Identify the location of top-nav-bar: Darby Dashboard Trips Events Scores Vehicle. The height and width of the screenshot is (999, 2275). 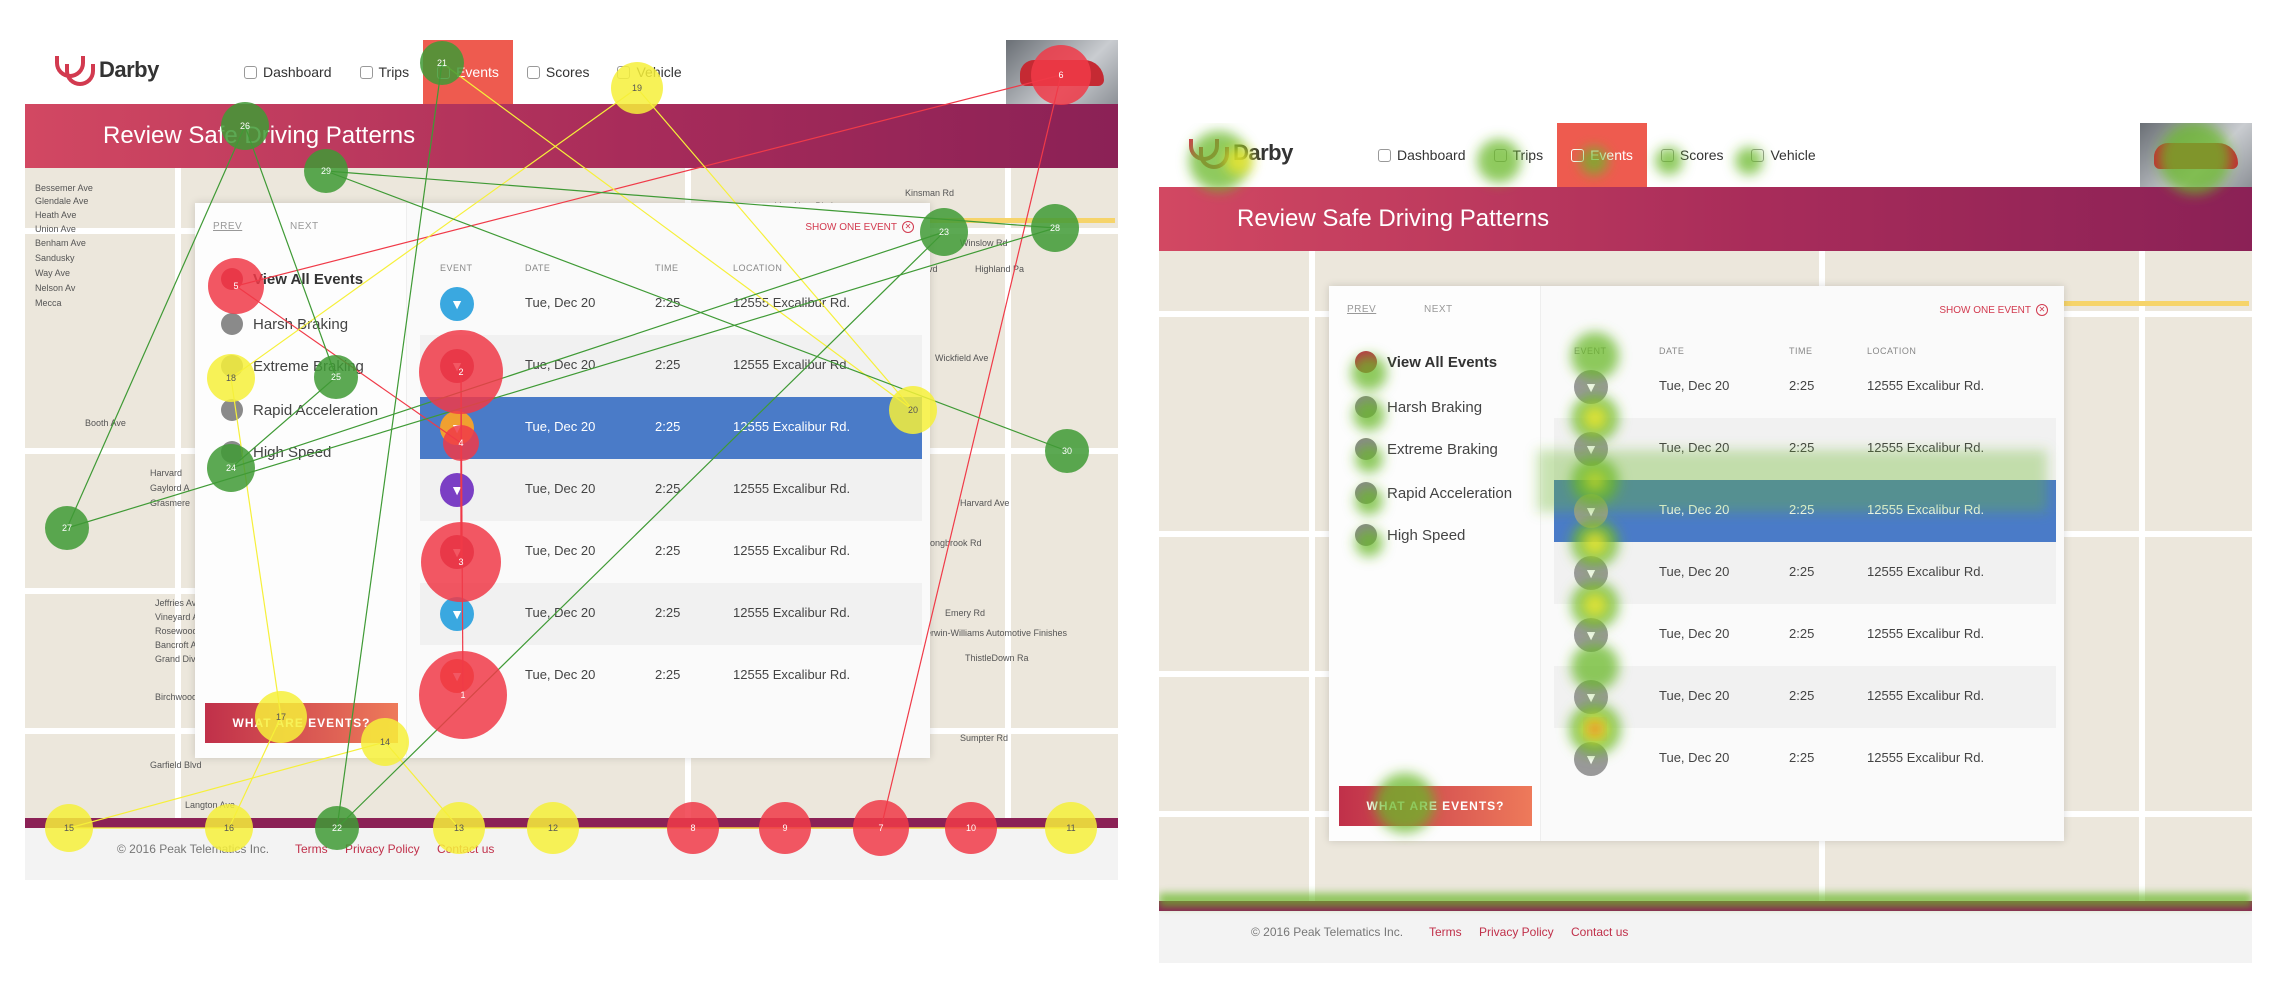
(571, 72).